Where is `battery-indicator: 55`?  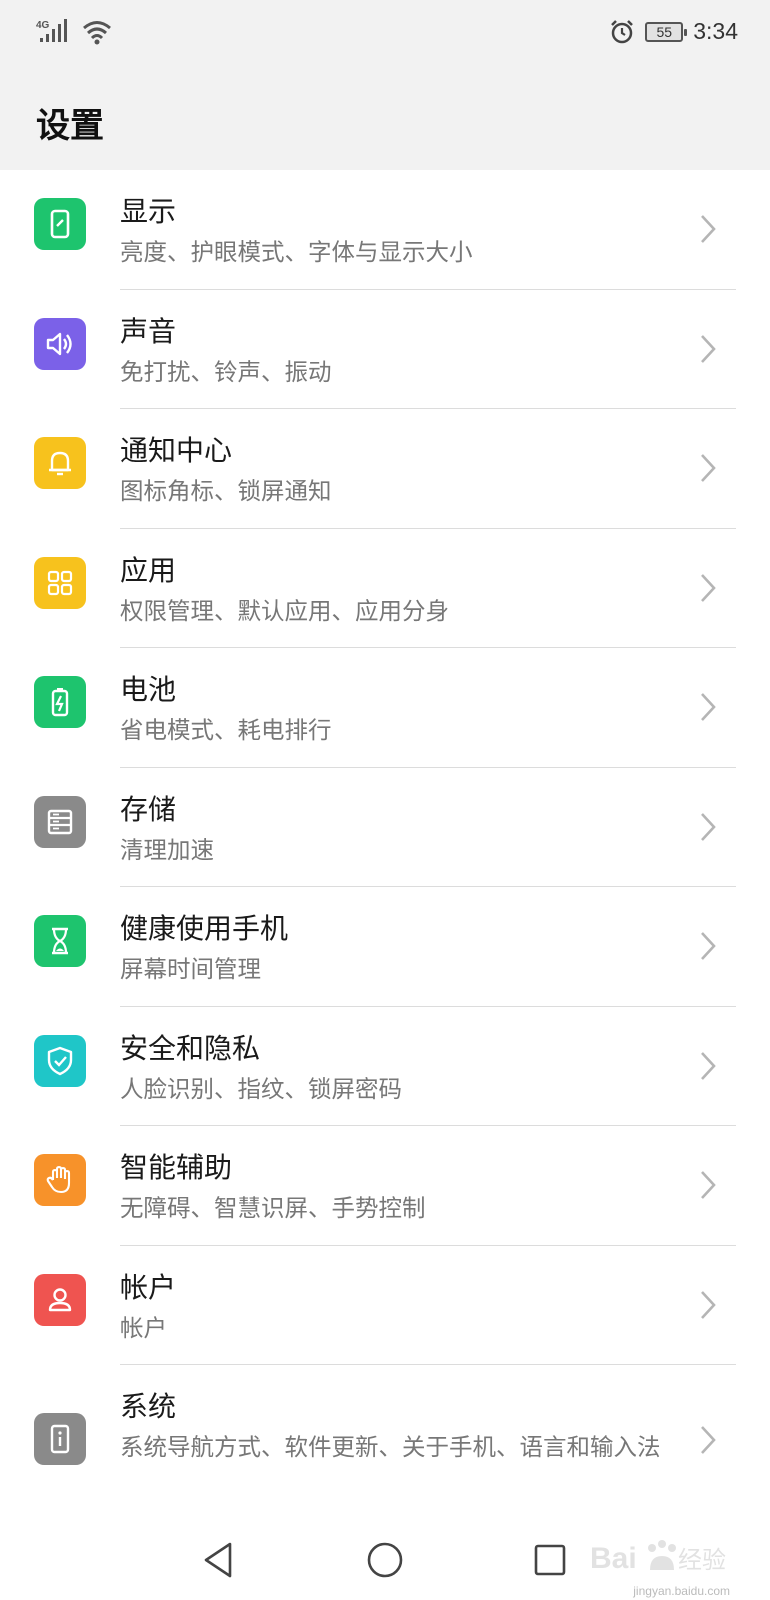 battery-indicator: 55 is located at coordinates (666, 31).